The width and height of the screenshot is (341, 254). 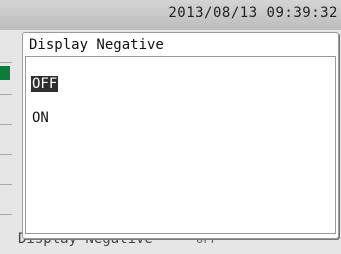 I want to click on status-bar: 2013/08/13 09:39:32, so click(x=170, y=15).